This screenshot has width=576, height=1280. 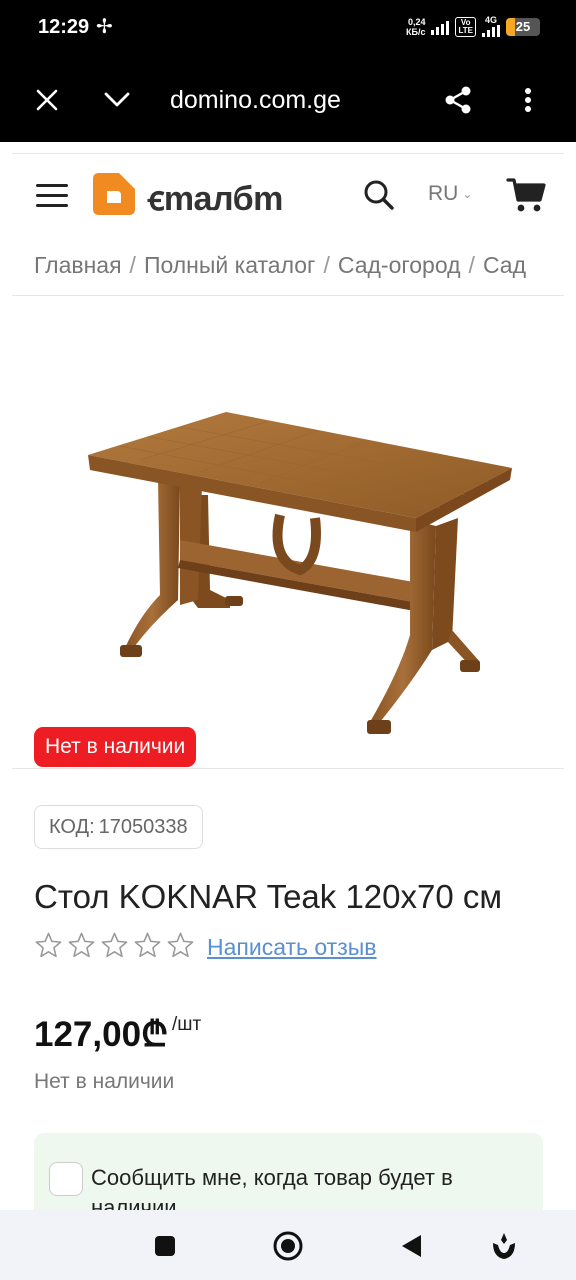 What do you see at coordinates (458, 100) in the screenshot?
I see `share-icon` at bounding box center [458, 100].